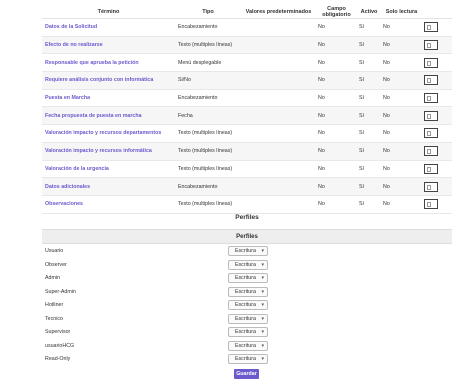 The image size is (474, 390). What do you see at coordinates (108, 204) in the screenshot?
I see `field-term-link: Observaciones` at bounding box center [108, 204].